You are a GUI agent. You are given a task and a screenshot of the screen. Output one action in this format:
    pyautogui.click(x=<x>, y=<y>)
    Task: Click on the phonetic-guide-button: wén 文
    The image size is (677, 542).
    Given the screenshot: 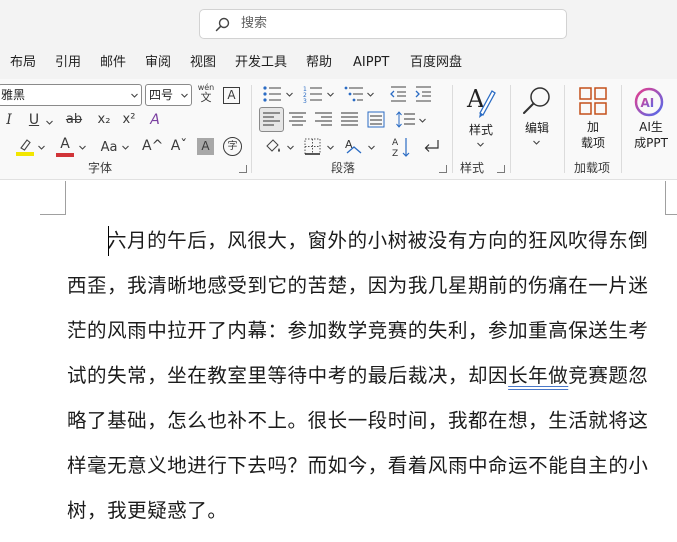 What is the action you would take?
    pyautogui.click(x=206, y=93)
    